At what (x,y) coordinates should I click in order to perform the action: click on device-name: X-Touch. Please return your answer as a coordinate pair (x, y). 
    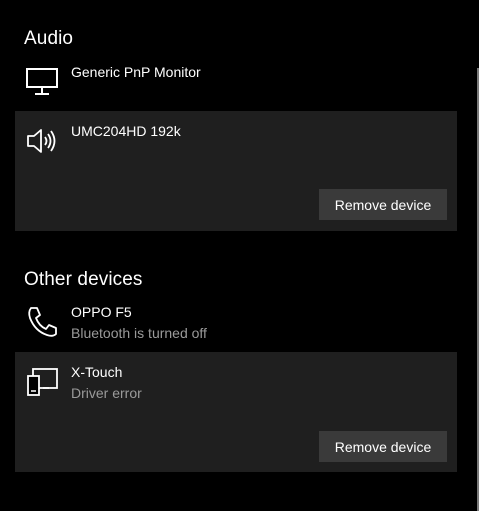
    Looking at the image, I should click on (97, 372).